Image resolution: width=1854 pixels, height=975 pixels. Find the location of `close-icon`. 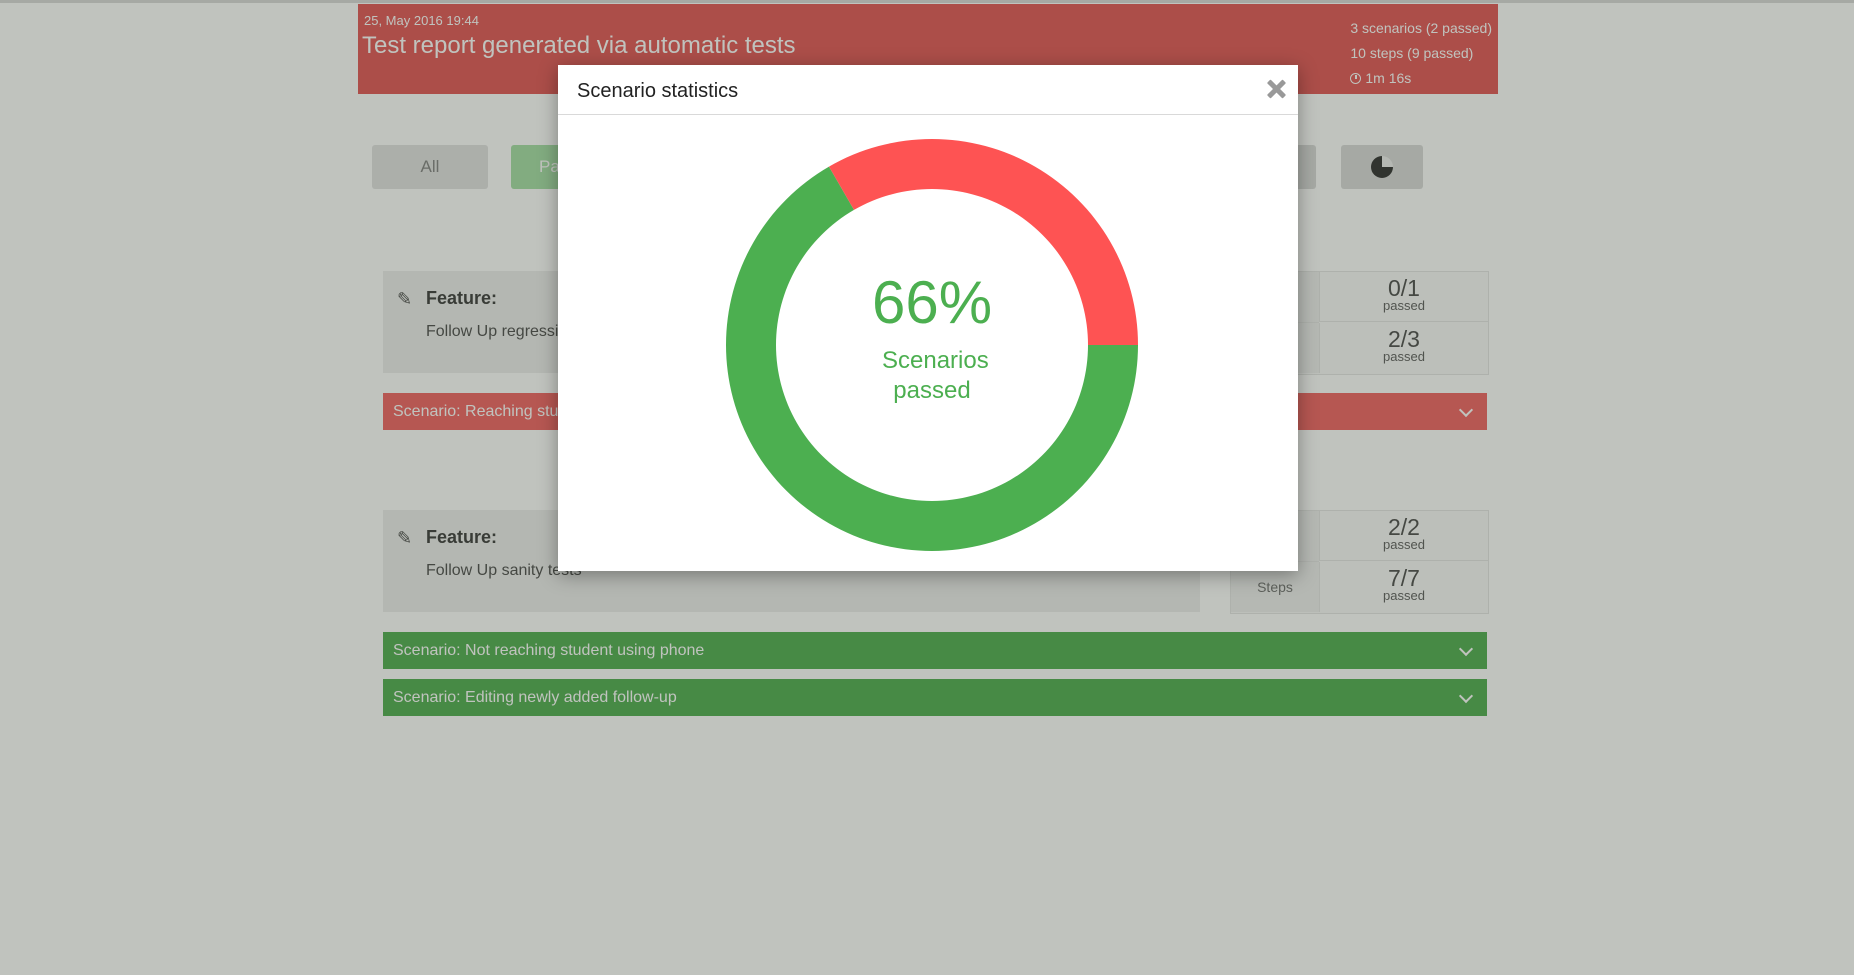

close-icon is located at coordinates (1276, 89).